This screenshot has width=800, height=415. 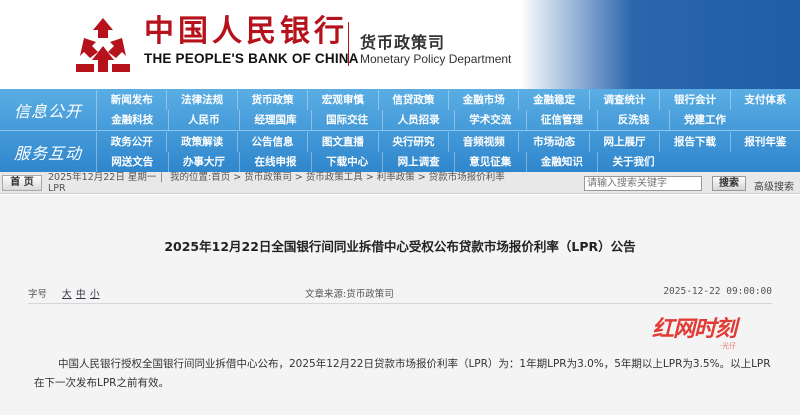 What do you see at coordinates (412, 100) in the screenshot?
I see `nav-item-credit-policy: 信贷政策` at bounding box center [412, 100].